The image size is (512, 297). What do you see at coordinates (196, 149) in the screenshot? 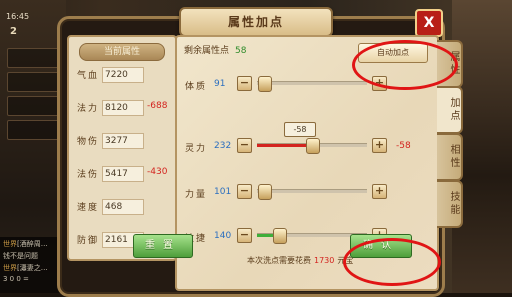
I see `attr-label: 灵力` at bounding box center [196, 149].